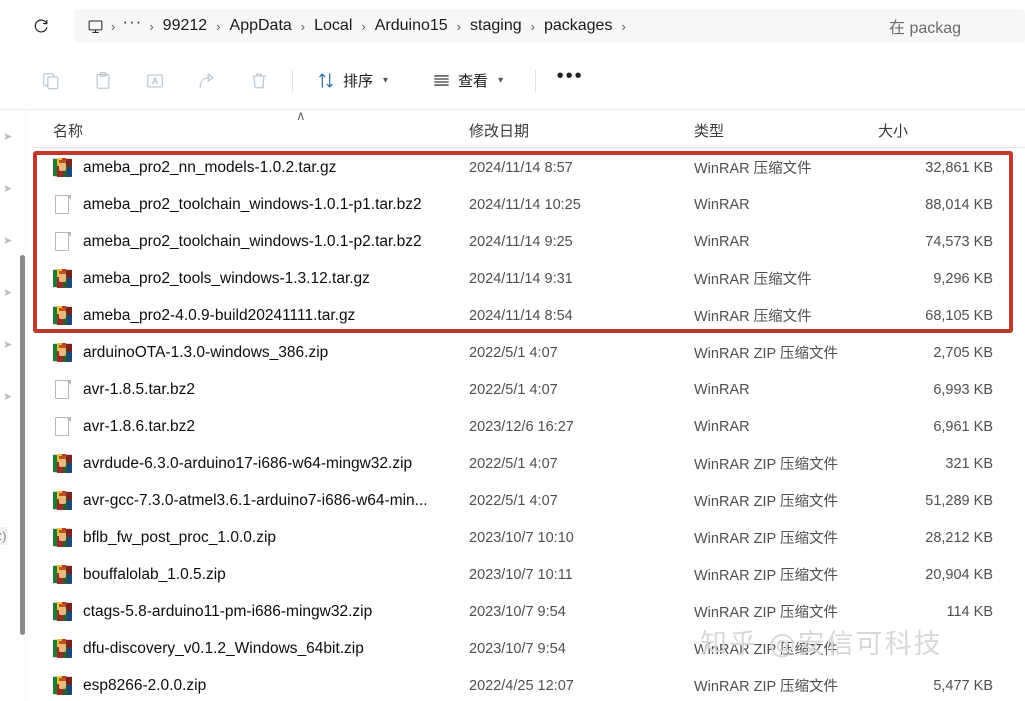 The height and width of the screenshot is (701, 1025). I want to click on file-date-cell: 2022/4/25 12:07, so click(521, 685).